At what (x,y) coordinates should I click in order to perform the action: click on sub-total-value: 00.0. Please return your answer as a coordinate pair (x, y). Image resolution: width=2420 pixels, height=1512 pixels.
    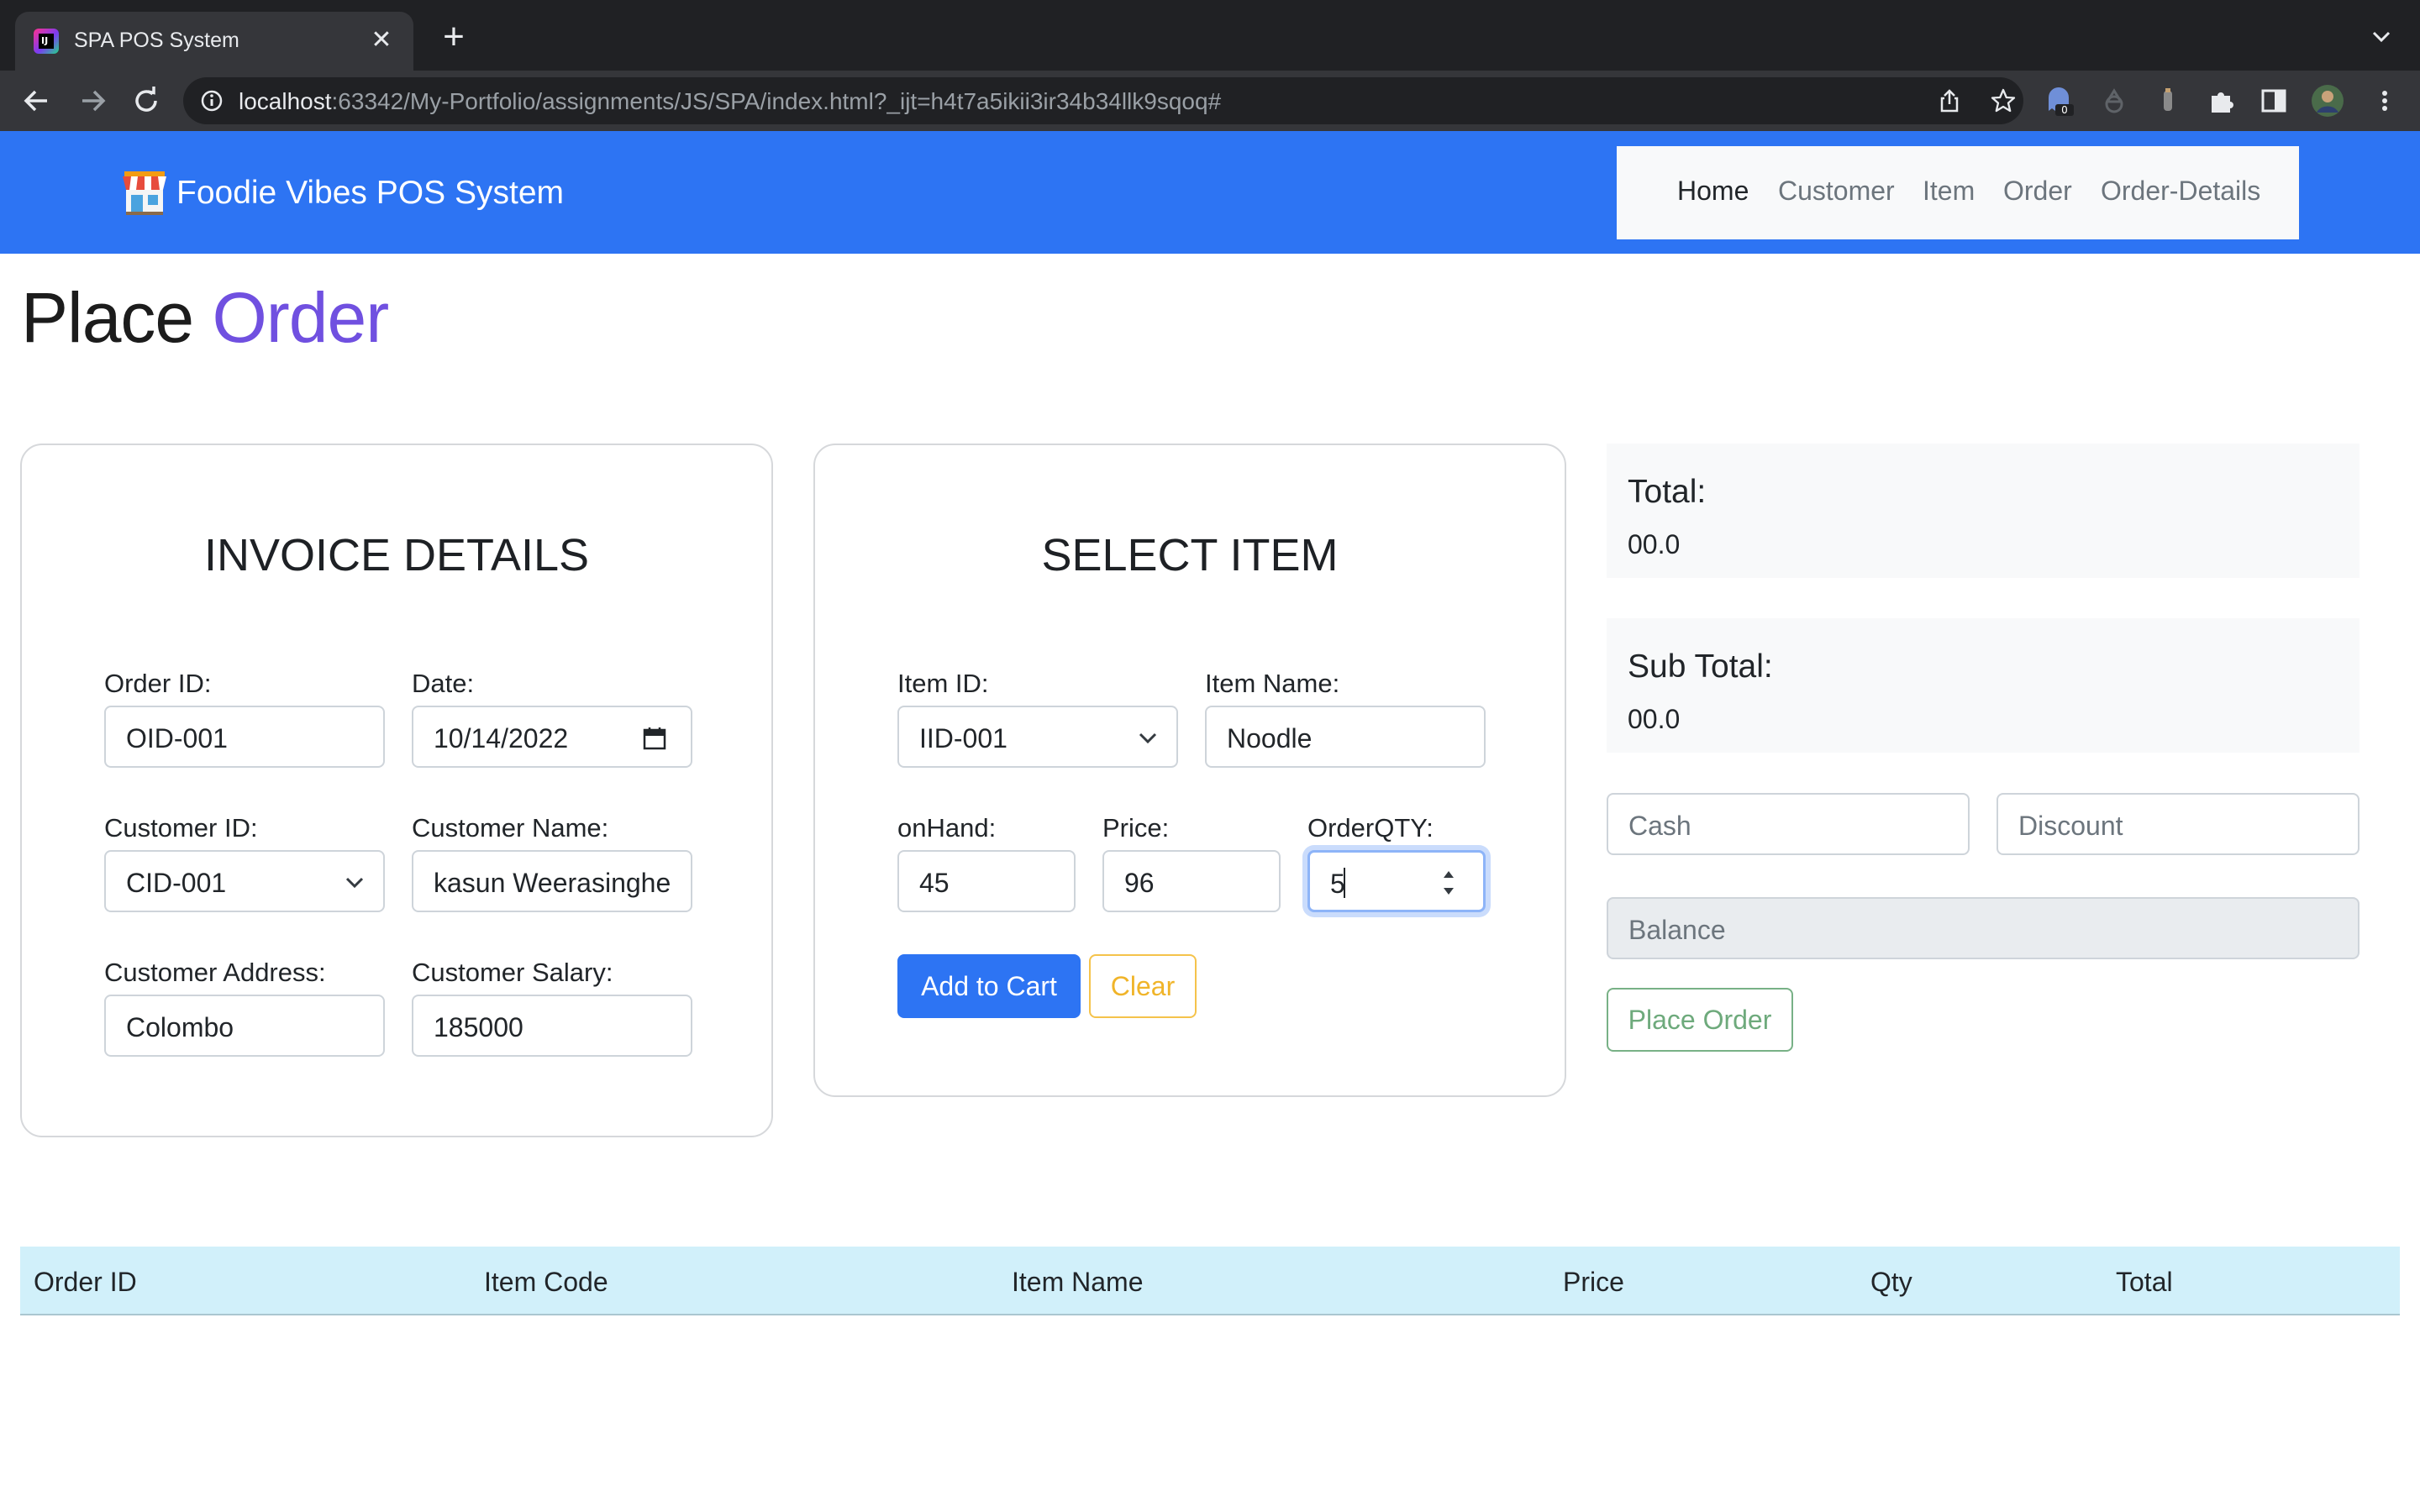
    Looking at the image, I should click on (1654, 719).